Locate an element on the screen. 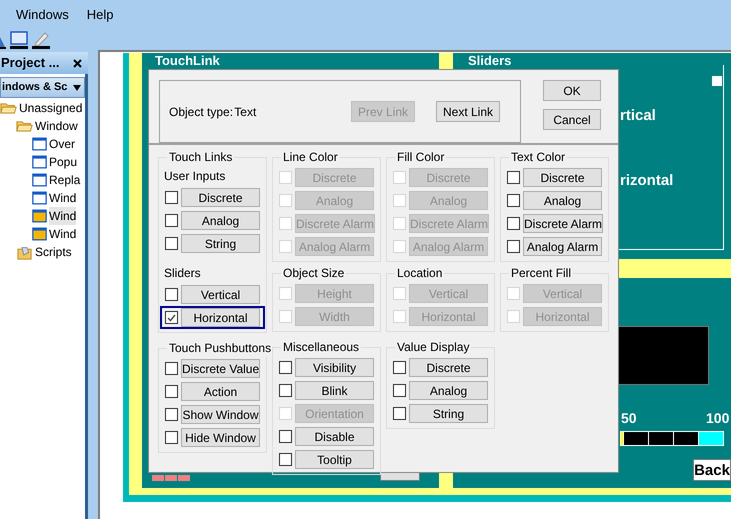 This screenshot has width=731, height=519. slider-label: rizontal is located at coordinates (647, 181).